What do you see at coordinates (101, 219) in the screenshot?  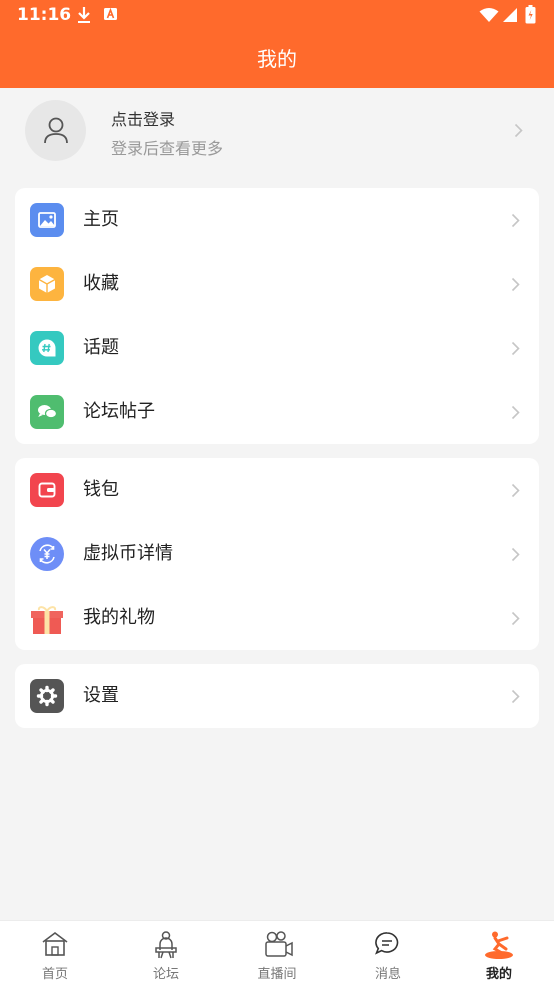 I see `menu-item-label: 主页` at bounding box center [101, 219].